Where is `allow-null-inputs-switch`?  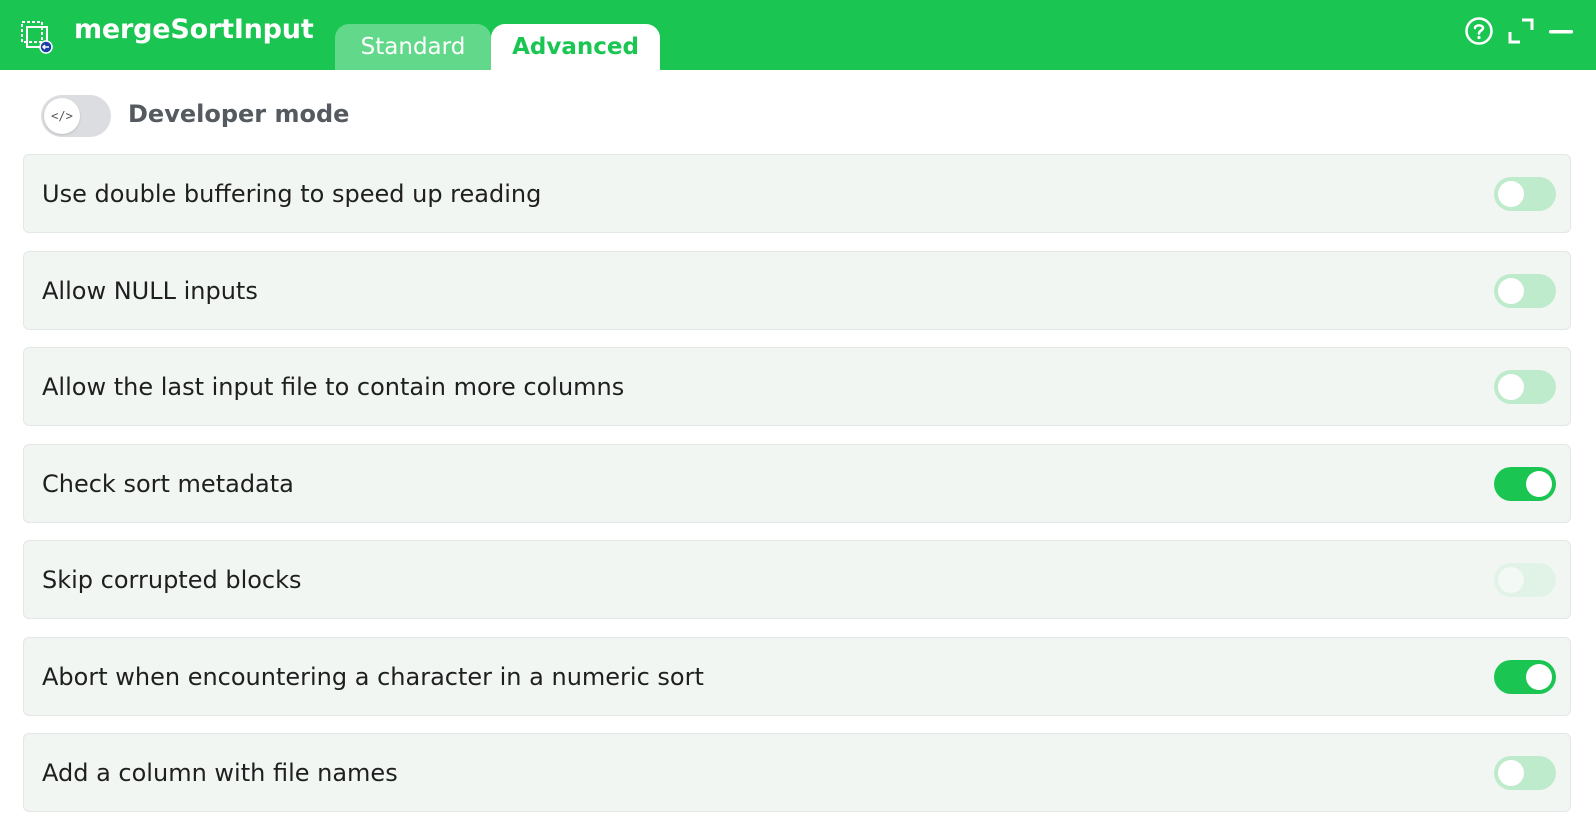 allow-null-inputs-switch is located at coordinates (1525, 291).